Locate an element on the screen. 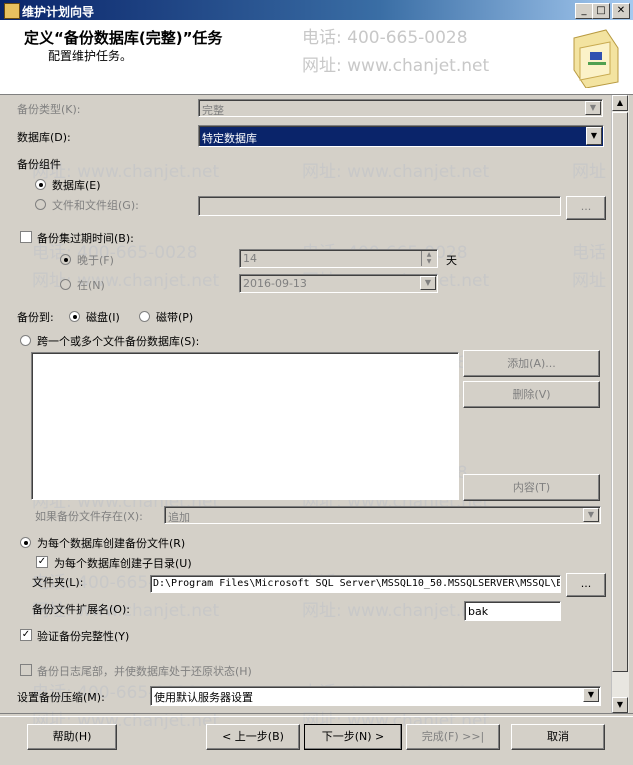  scroll-up-icon: ▲ is located at coordinates (620, 103).